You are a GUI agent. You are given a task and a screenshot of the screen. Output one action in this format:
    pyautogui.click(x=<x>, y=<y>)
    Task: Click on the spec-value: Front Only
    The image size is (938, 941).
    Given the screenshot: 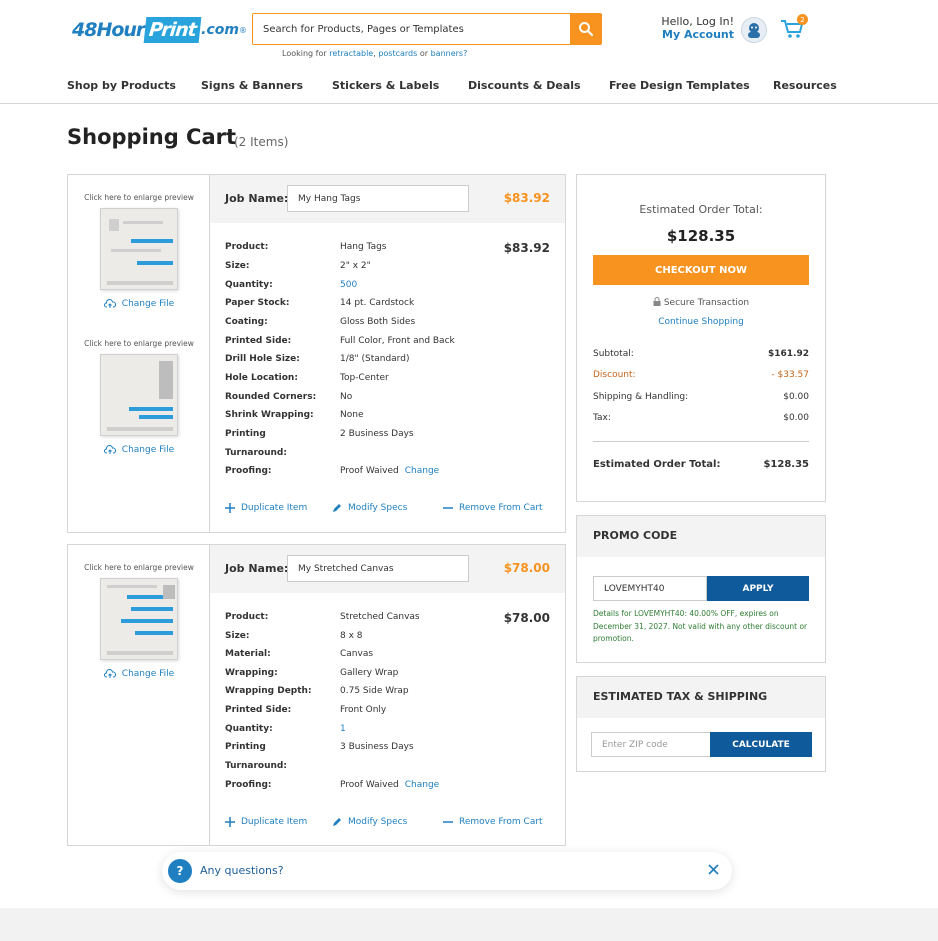 What is the action you would take?
    pyautogui.click(x=363, y=710)
    